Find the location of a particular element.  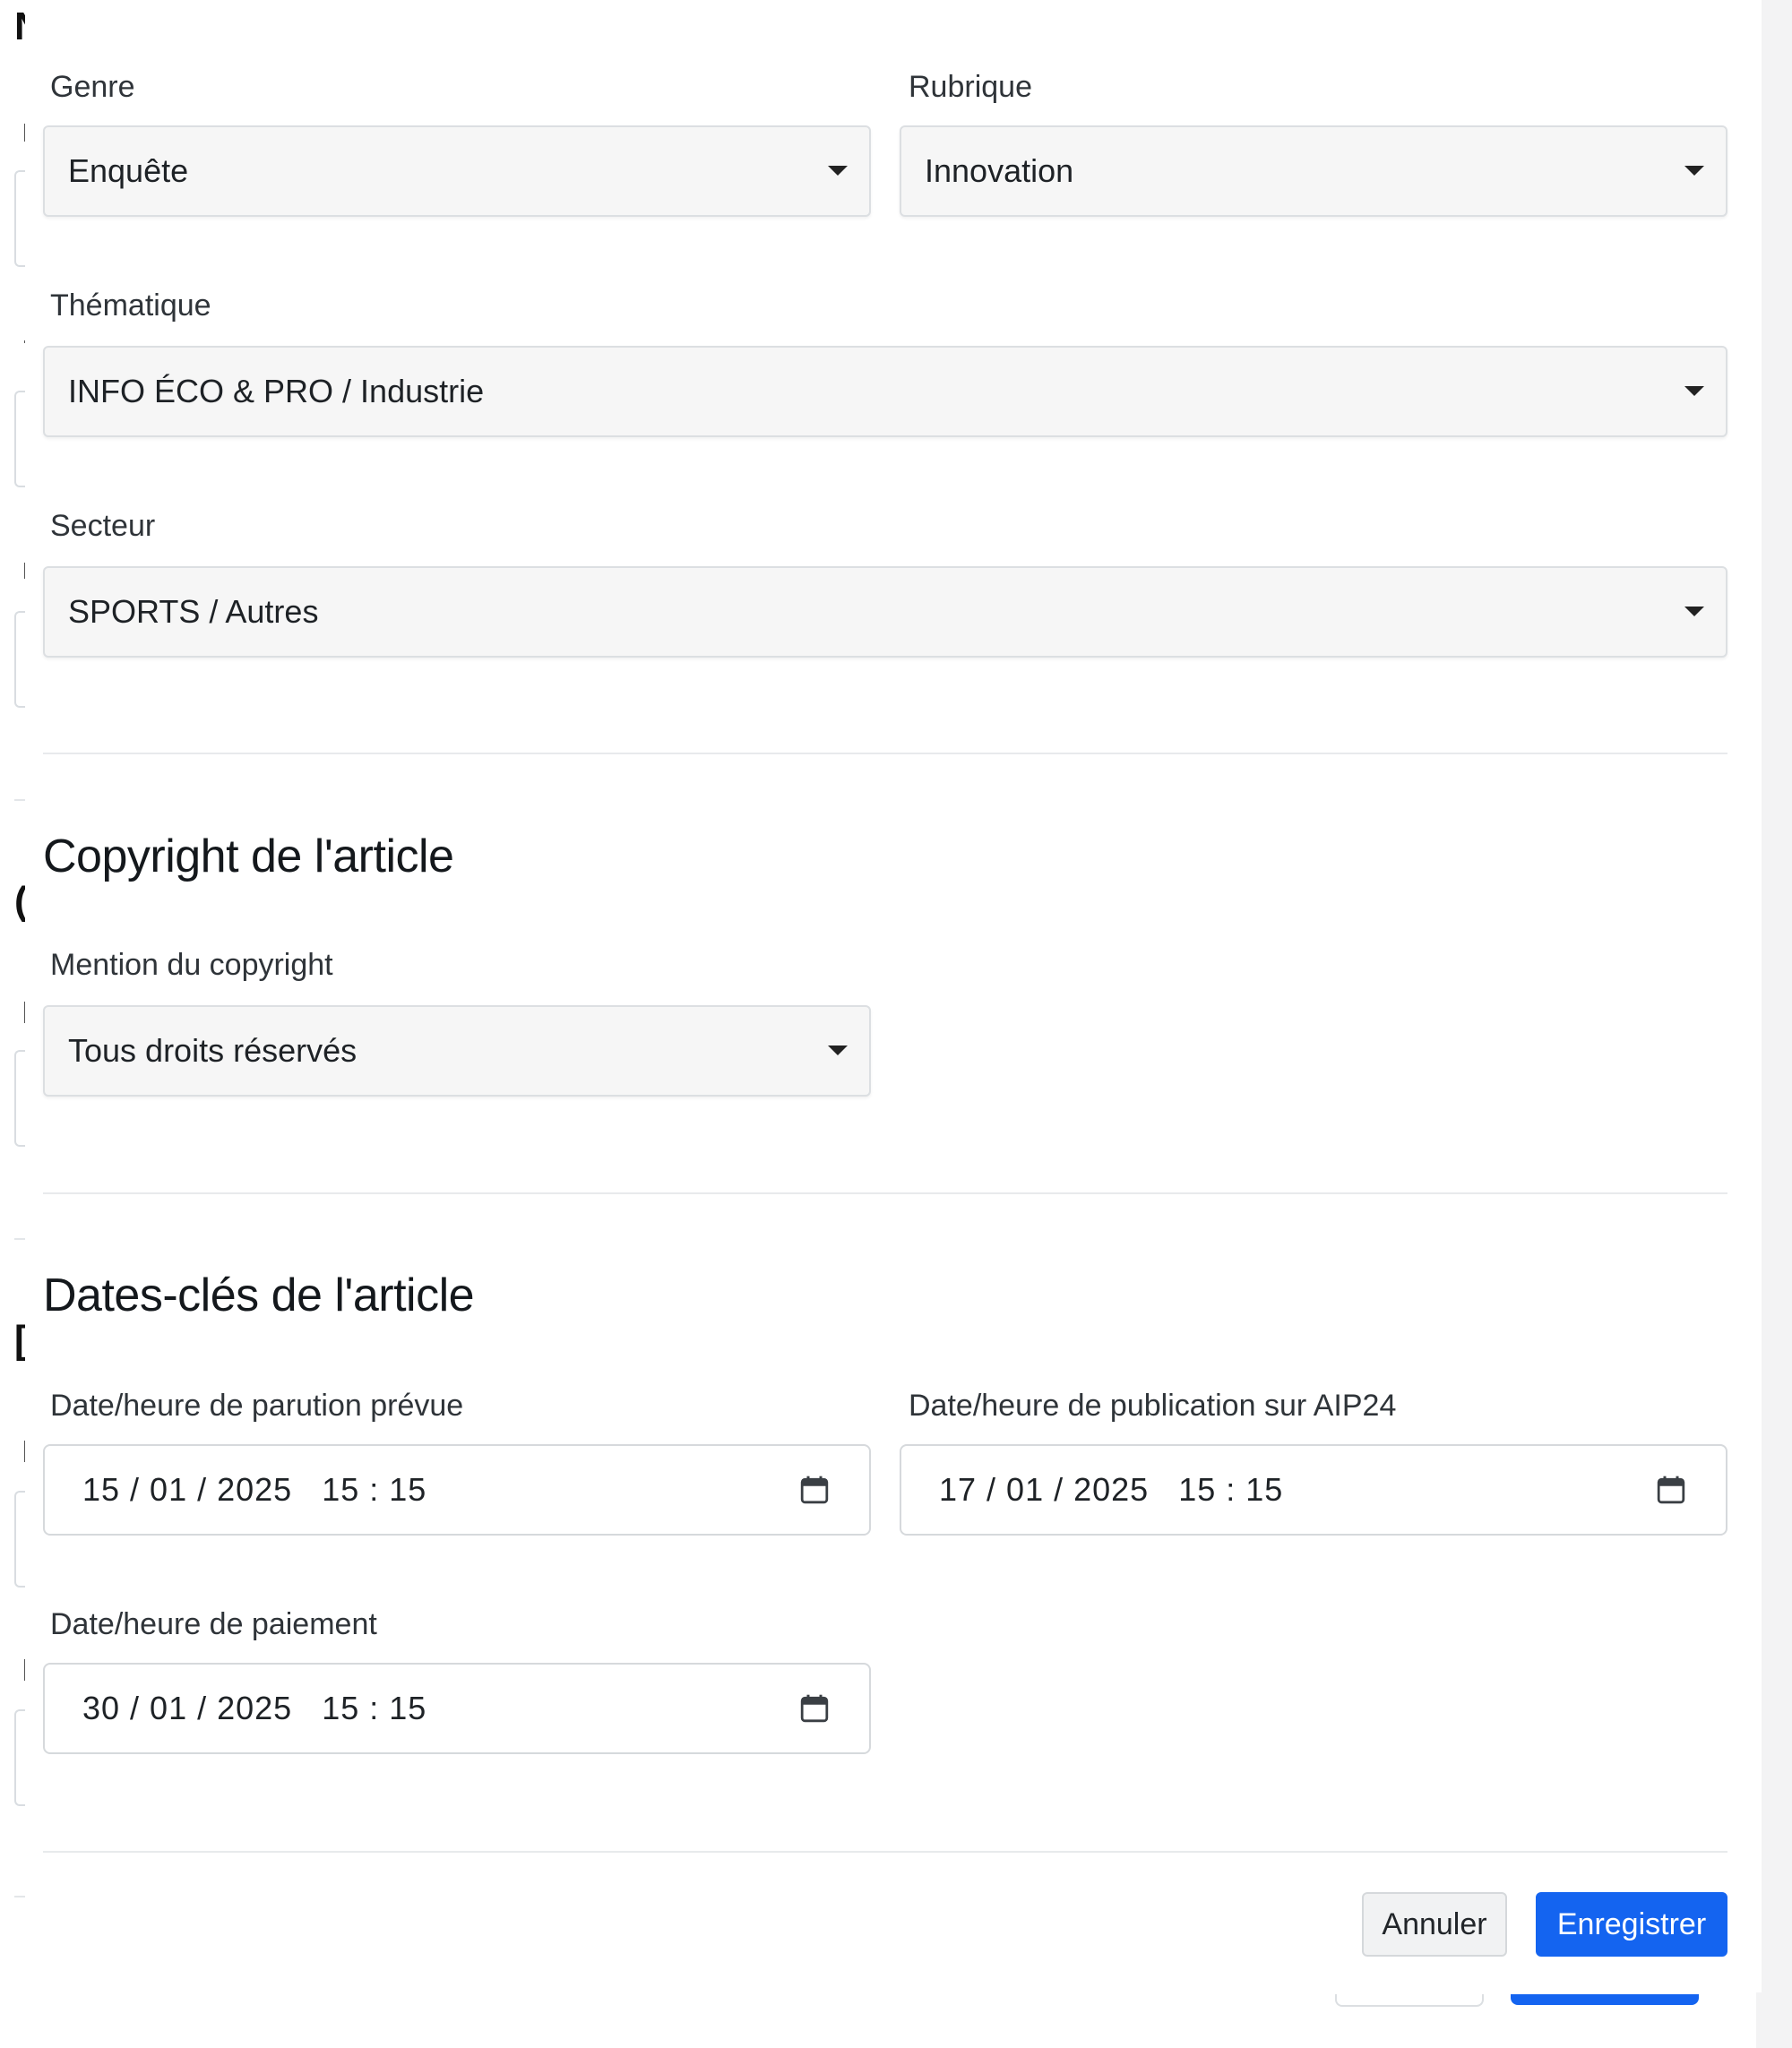

thematique-label: Thématique is located at coordinates (131, 305).